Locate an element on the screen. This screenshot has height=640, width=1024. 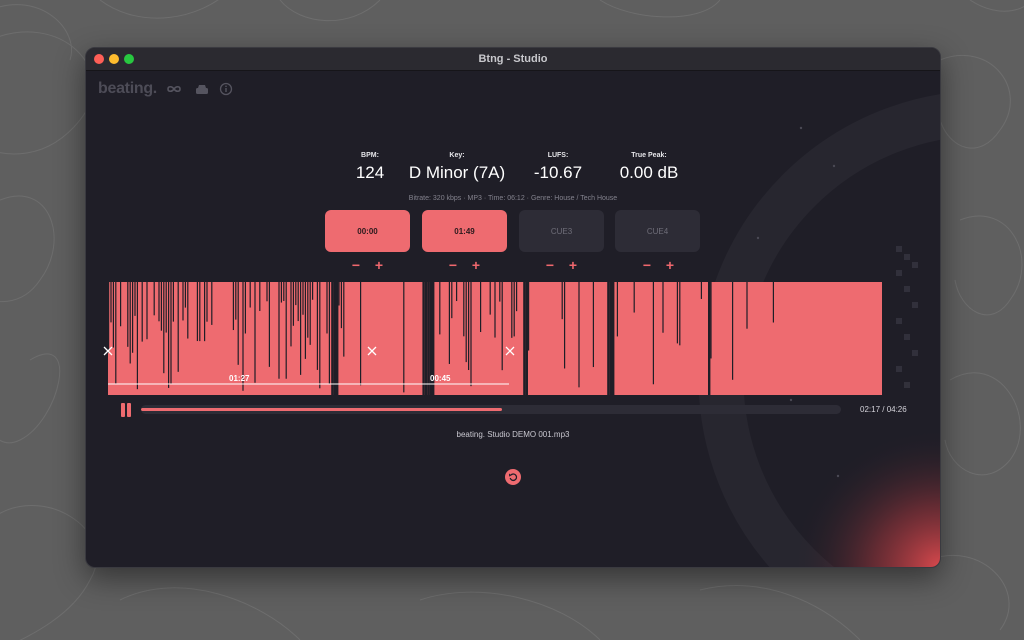
undo-button is located at coordinates (513, 477).